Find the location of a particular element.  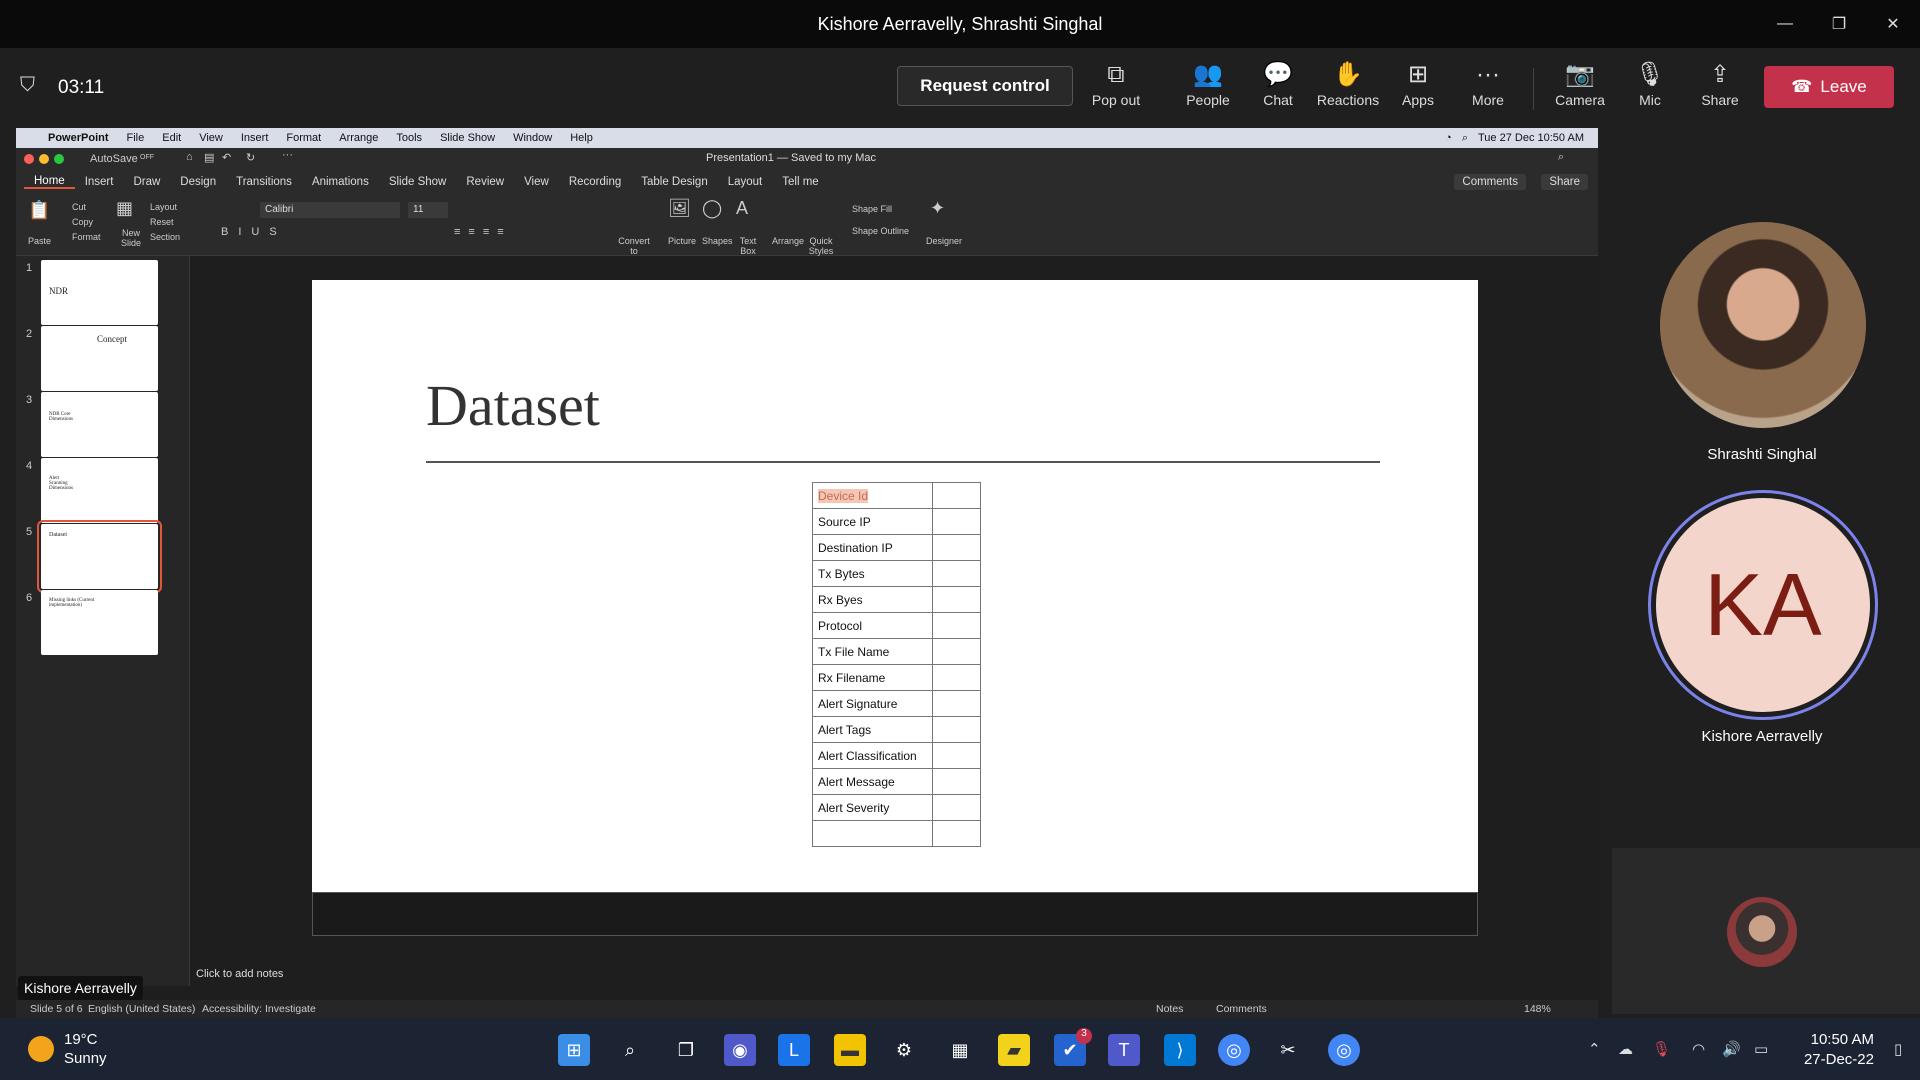

share-button: ⇪ Share is located at coordinates (1720, 84).